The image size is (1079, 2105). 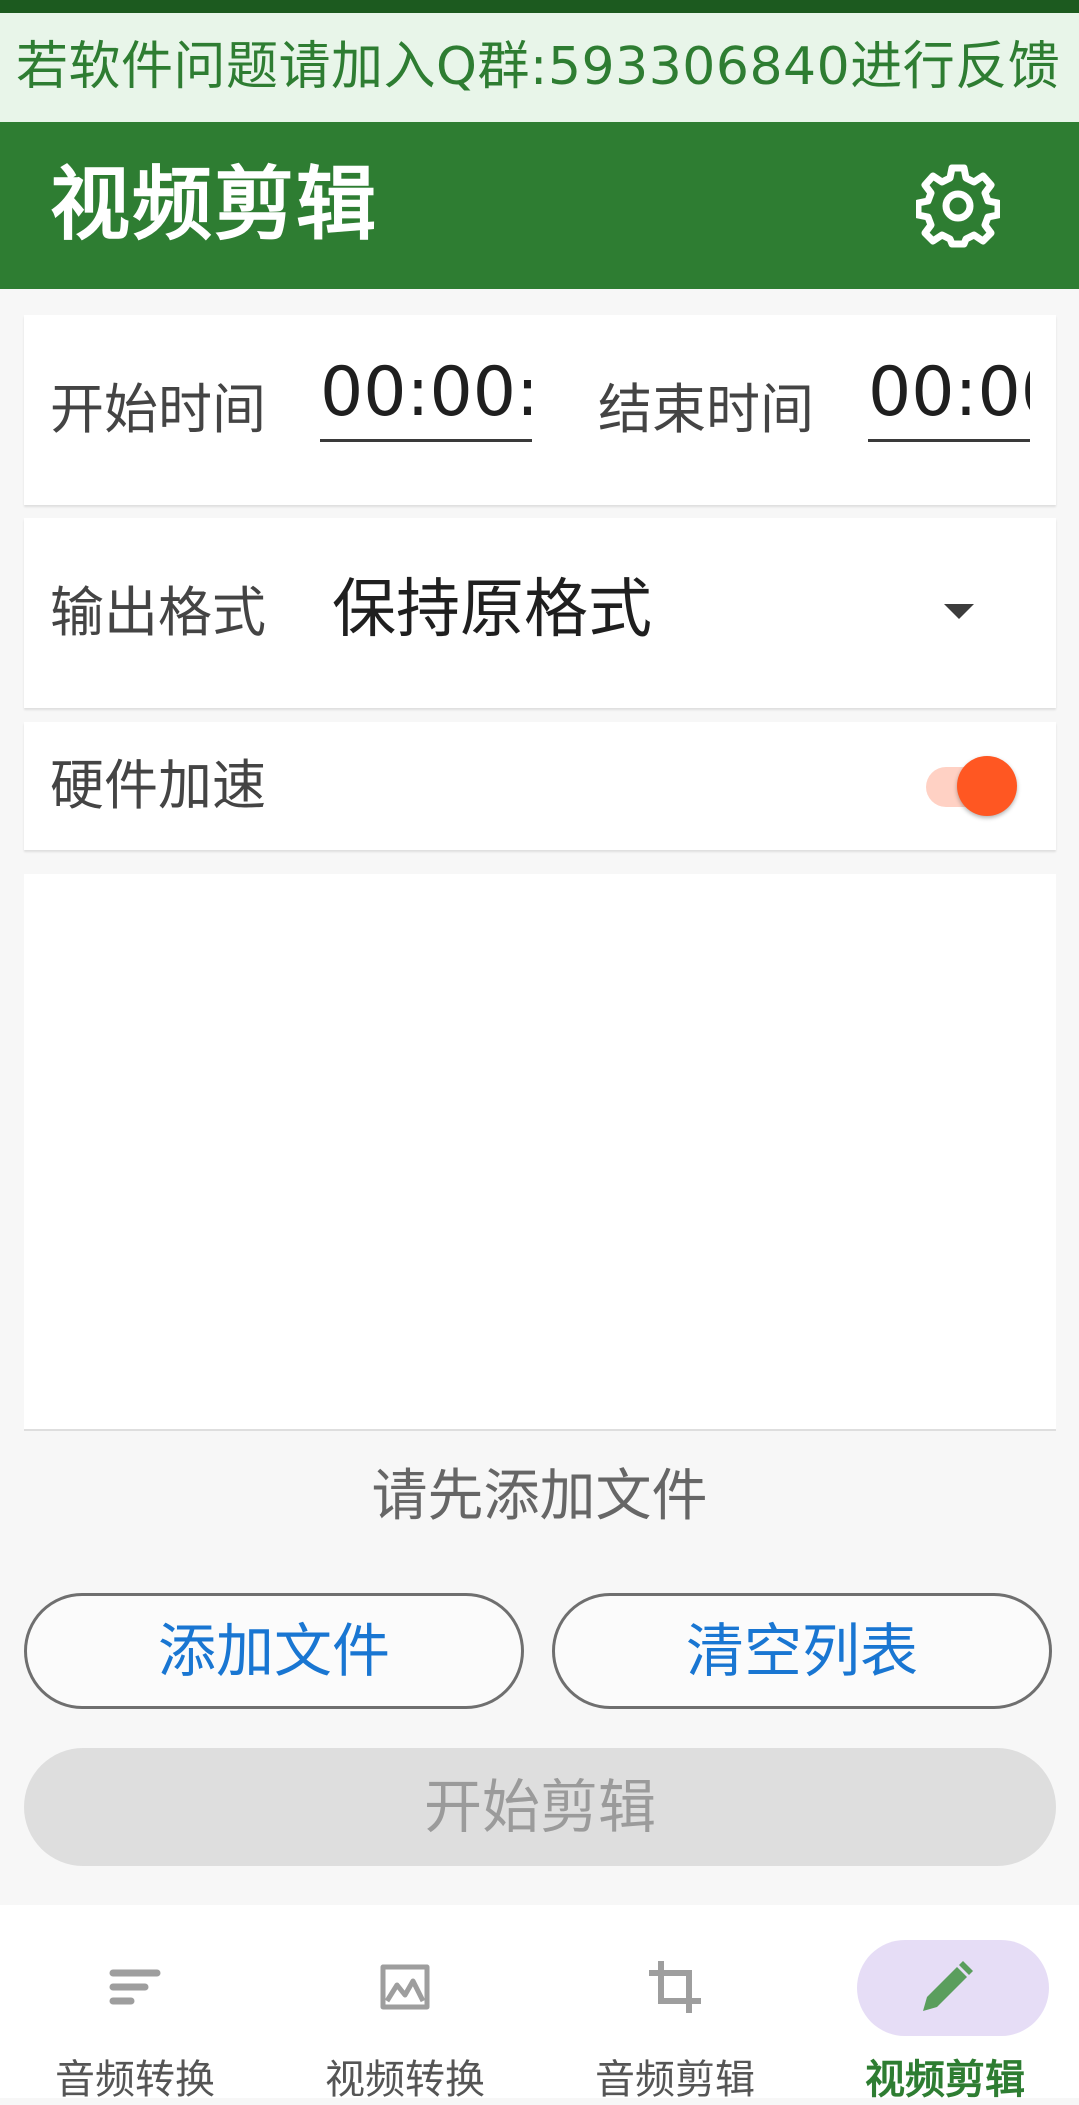 I want to click on nav-item-audio-convert: 音频转换, so click(x=135, y=2004).